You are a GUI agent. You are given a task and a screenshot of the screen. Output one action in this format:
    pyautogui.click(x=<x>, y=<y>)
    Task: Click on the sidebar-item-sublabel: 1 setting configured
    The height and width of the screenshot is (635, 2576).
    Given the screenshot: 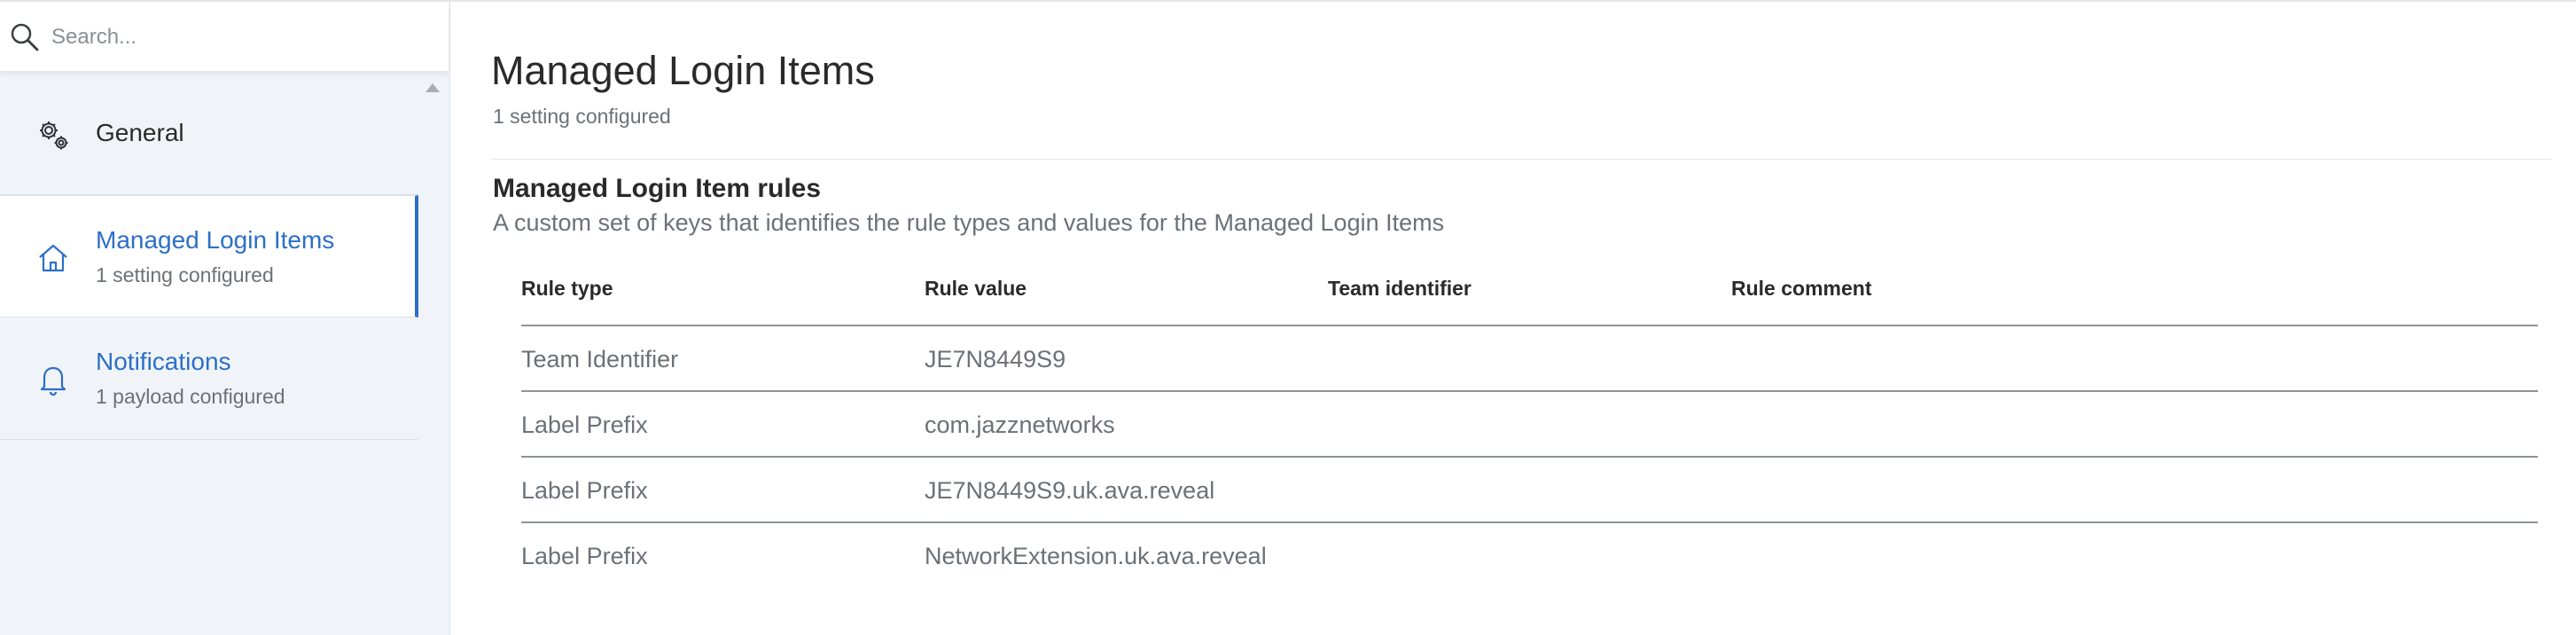 What is the action you would take?
    pyautogui.click(x=185, y=274)
    